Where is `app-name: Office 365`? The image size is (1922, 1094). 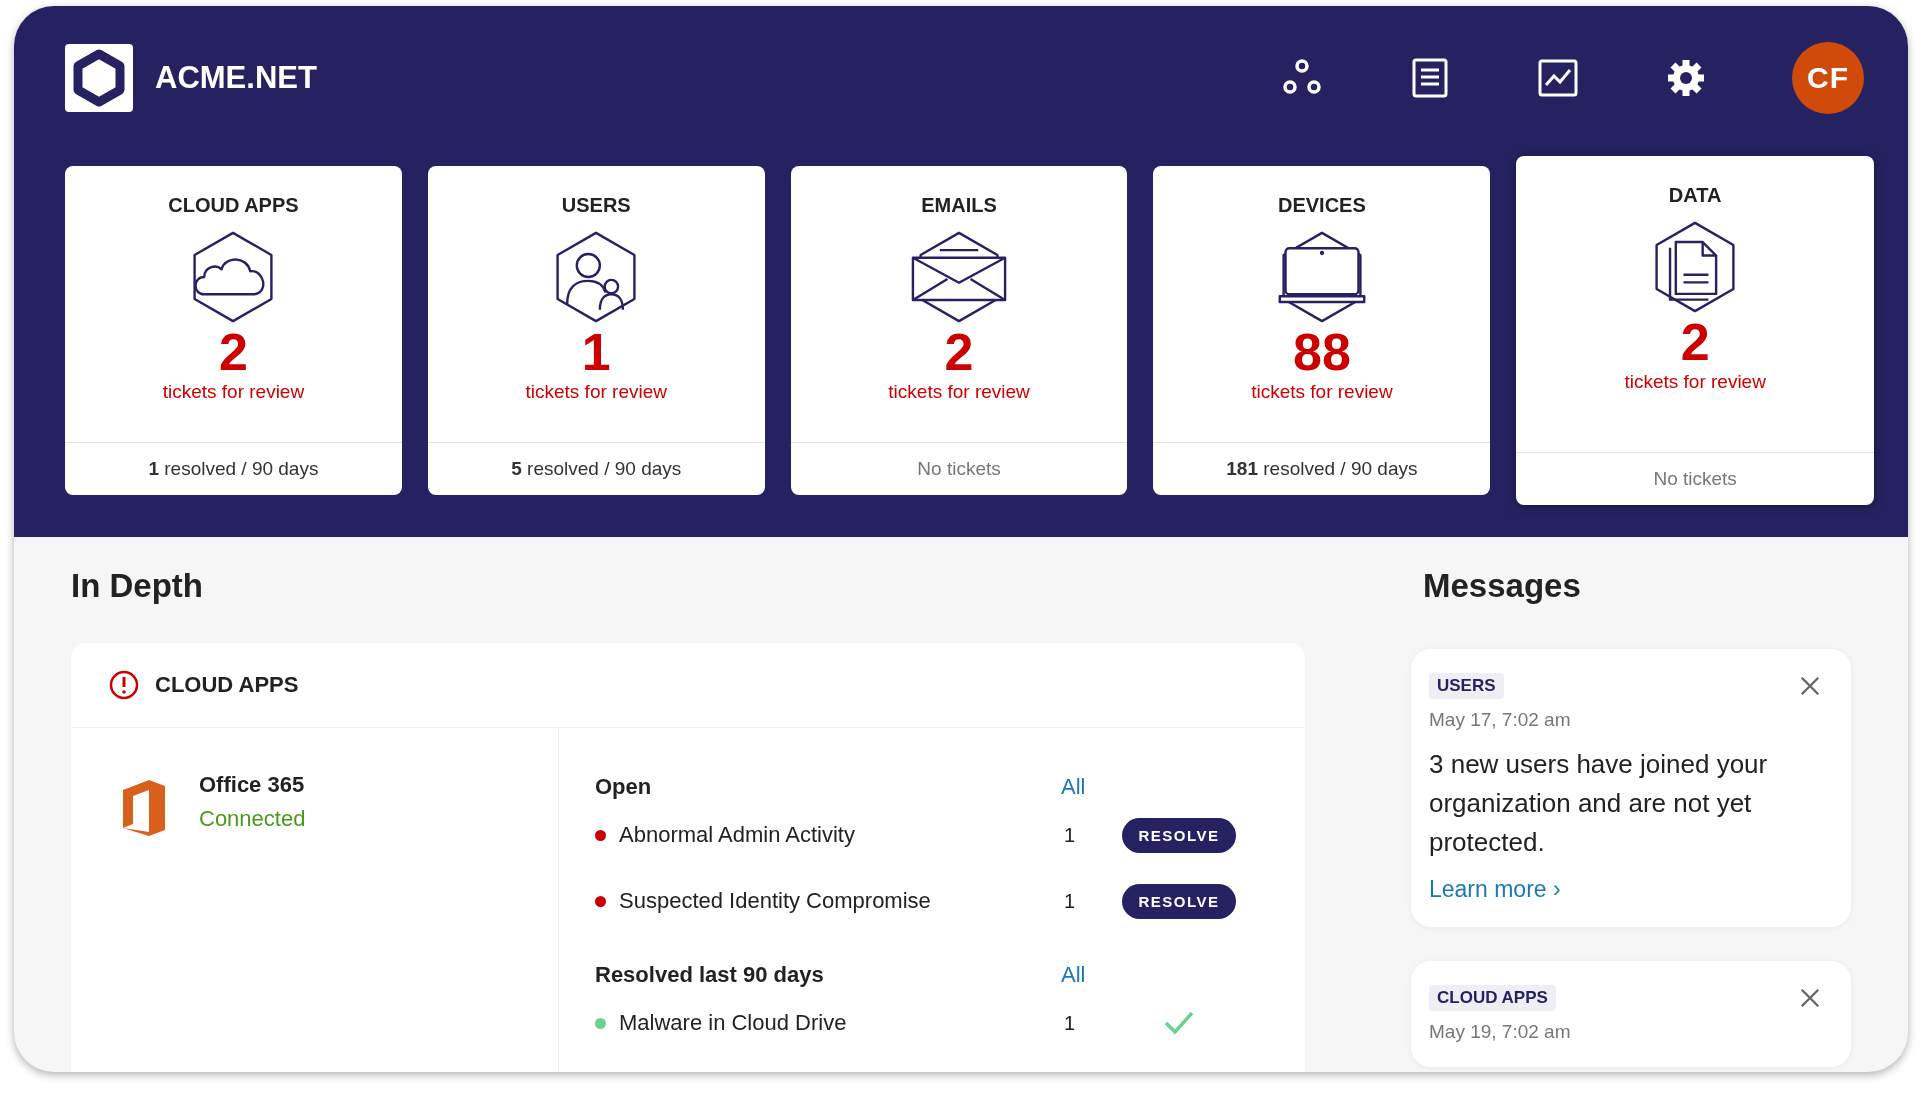 app-name: Office 365 is located at coordinates (252, 785).